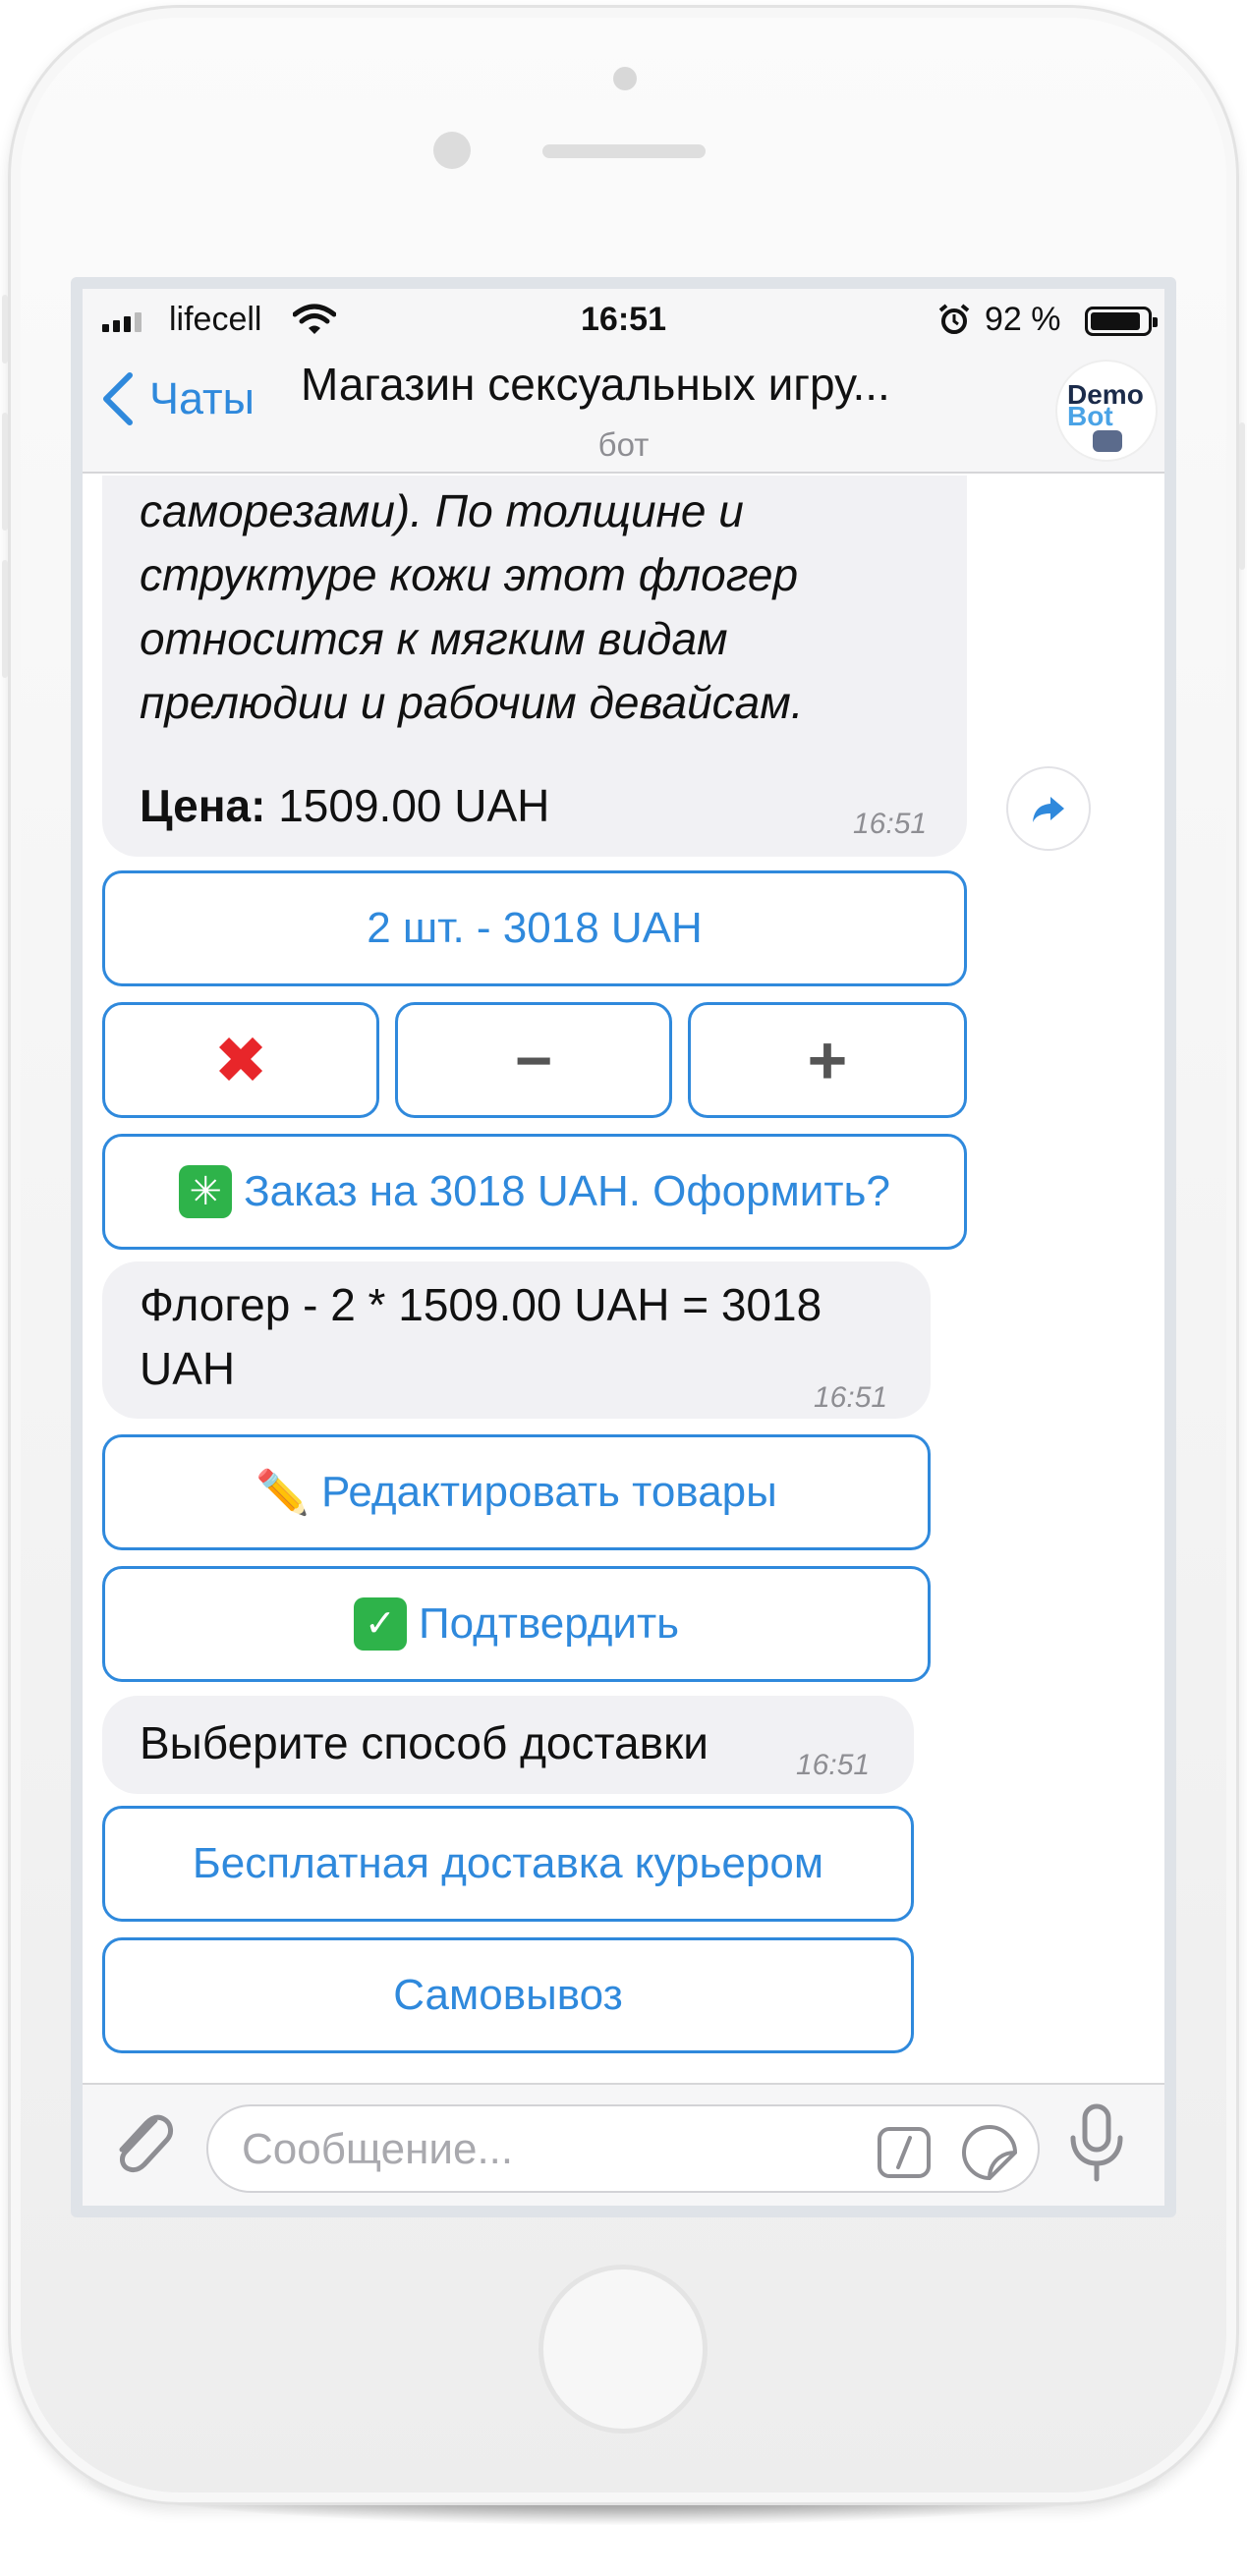 Image resolution: width=1247 pixels, height=2576 pixels. Describe the element at coordinates (1121, 321) in the screenshot. I see `battery-icon` at that location.